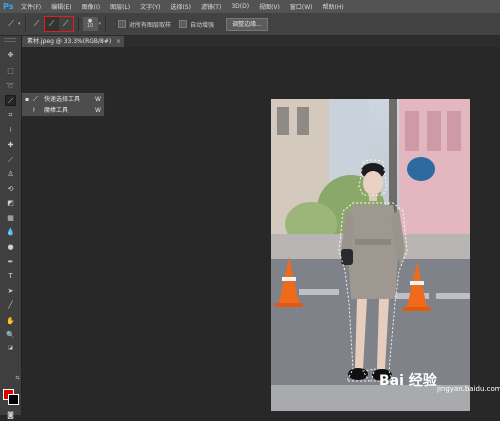  I want to click on document-tab-title: 素材.jpeg @ 33.3%(RGB/8#), so click(69, 41).